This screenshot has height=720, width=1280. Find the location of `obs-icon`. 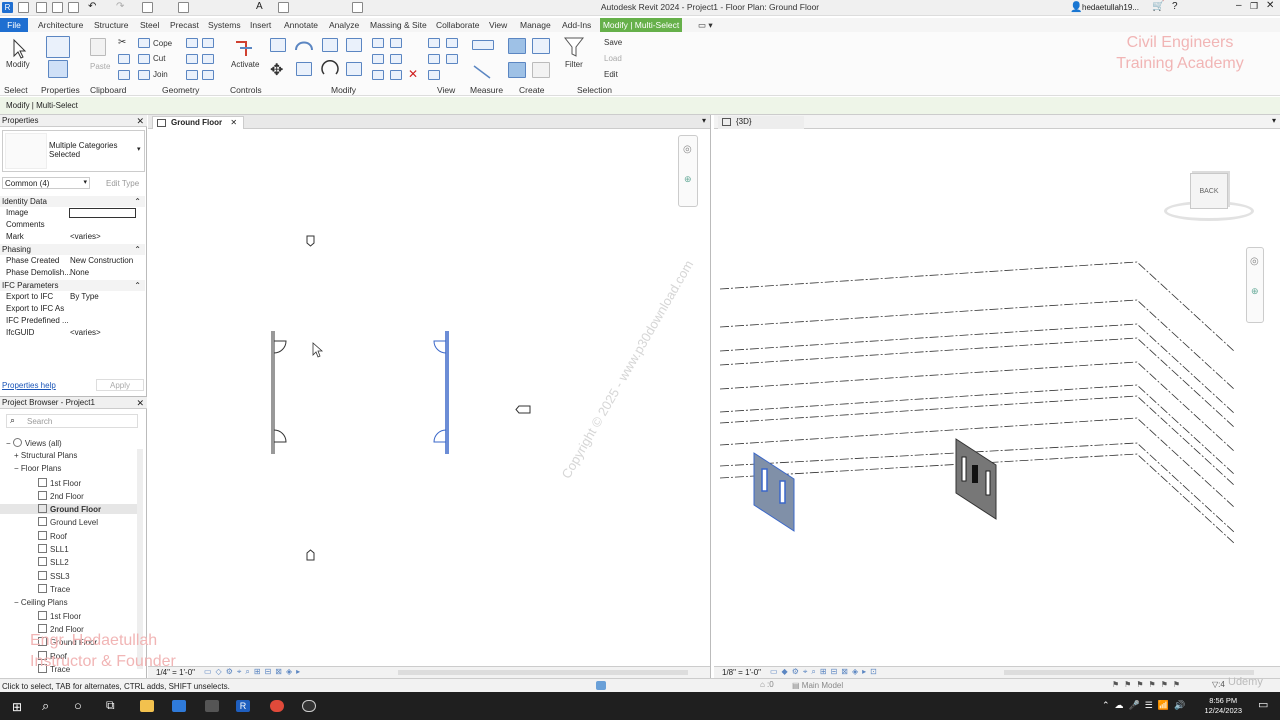

obs-icon is located at coordinates (309, 706).